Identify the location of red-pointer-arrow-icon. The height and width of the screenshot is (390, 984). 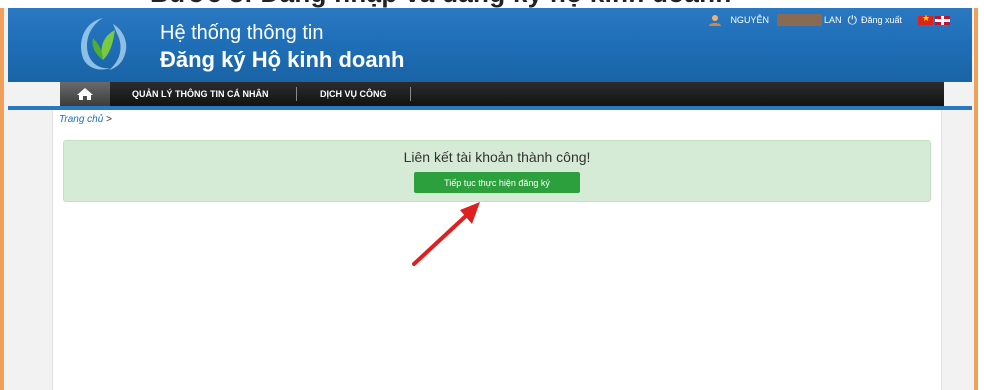
(446, 234).